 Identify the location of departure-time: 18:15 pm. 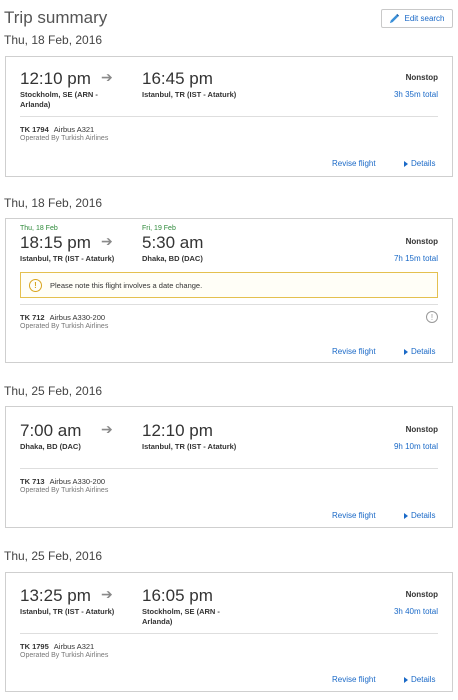
(55, 242).